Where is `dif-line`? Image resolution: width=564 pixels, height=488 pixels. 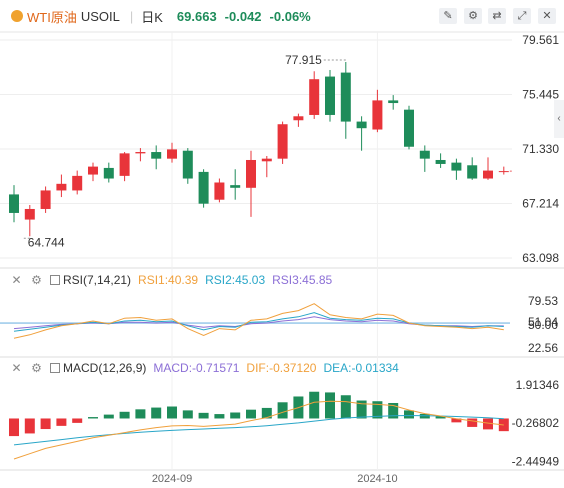 dif-line is located at coordinates (258, 430).